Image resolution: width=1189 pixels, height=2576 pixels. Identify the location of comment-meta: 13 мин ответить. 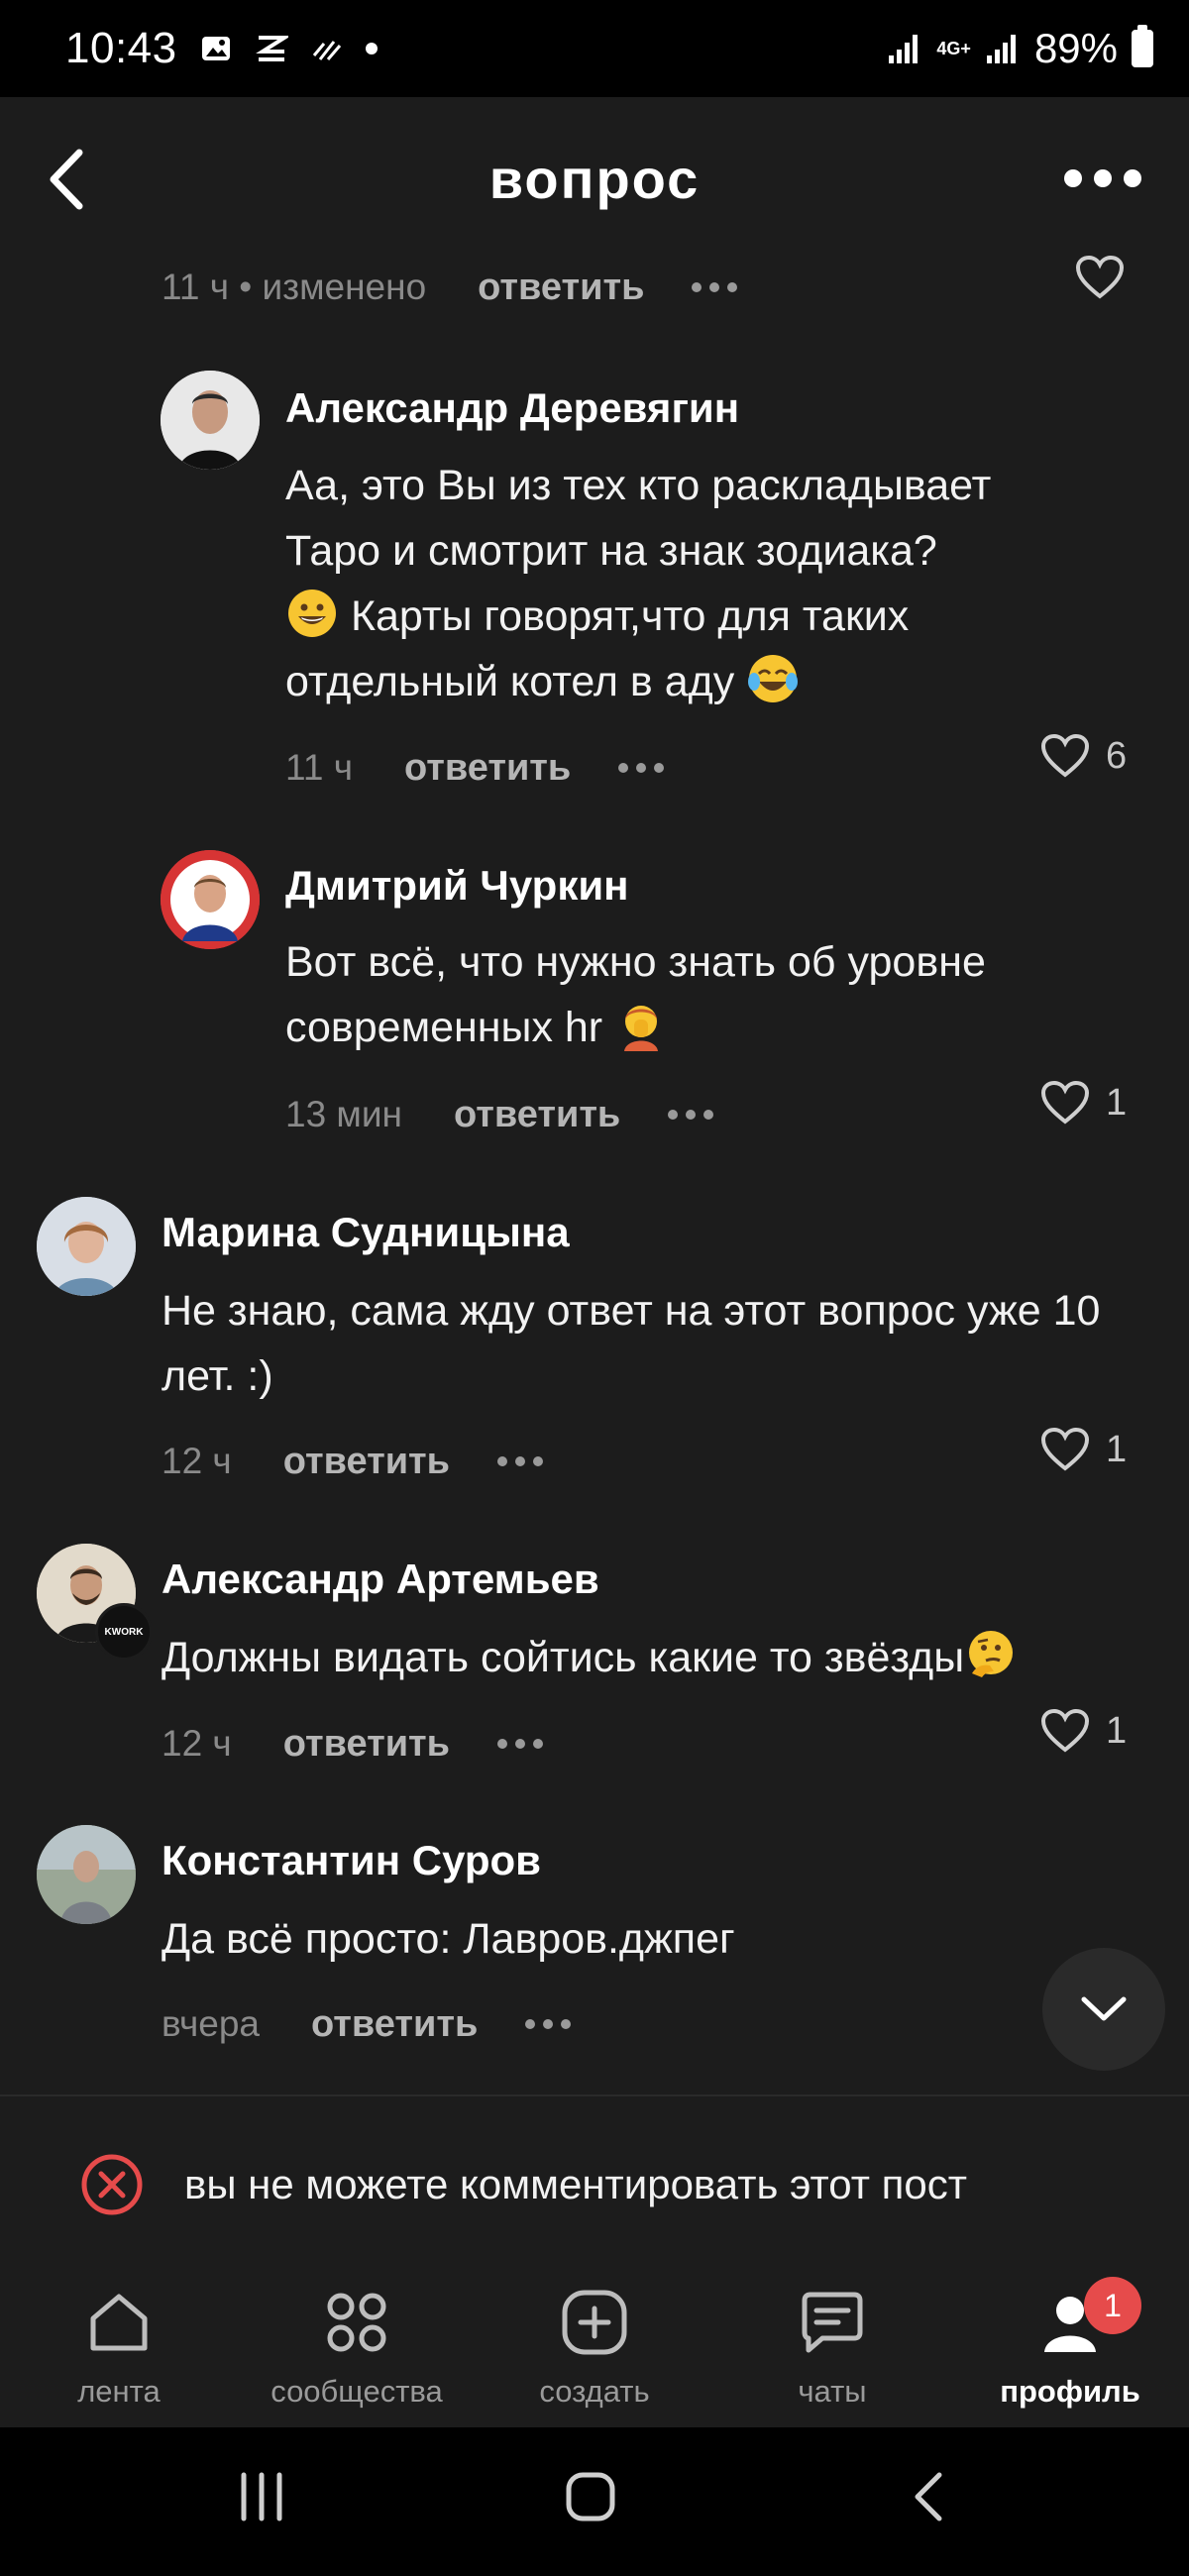
(499, 1114).